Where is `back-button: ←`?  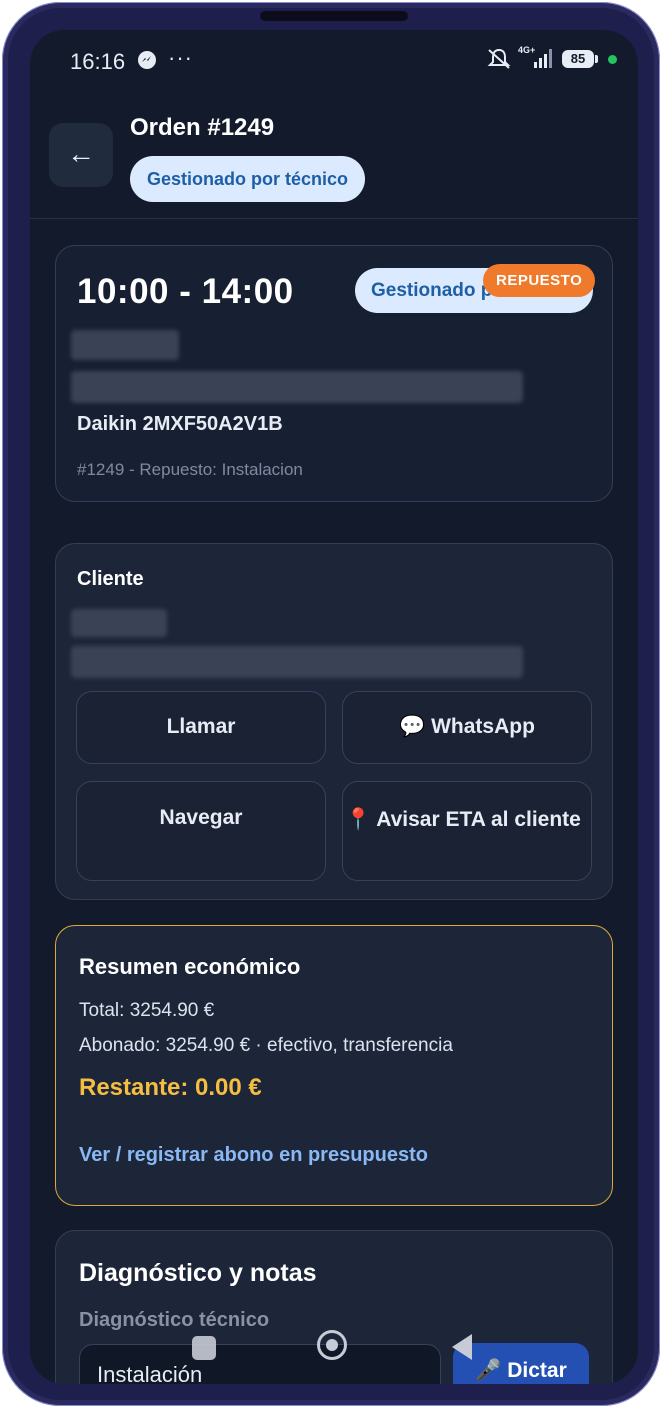 back-button: ← is located at coordinates (81, 155).